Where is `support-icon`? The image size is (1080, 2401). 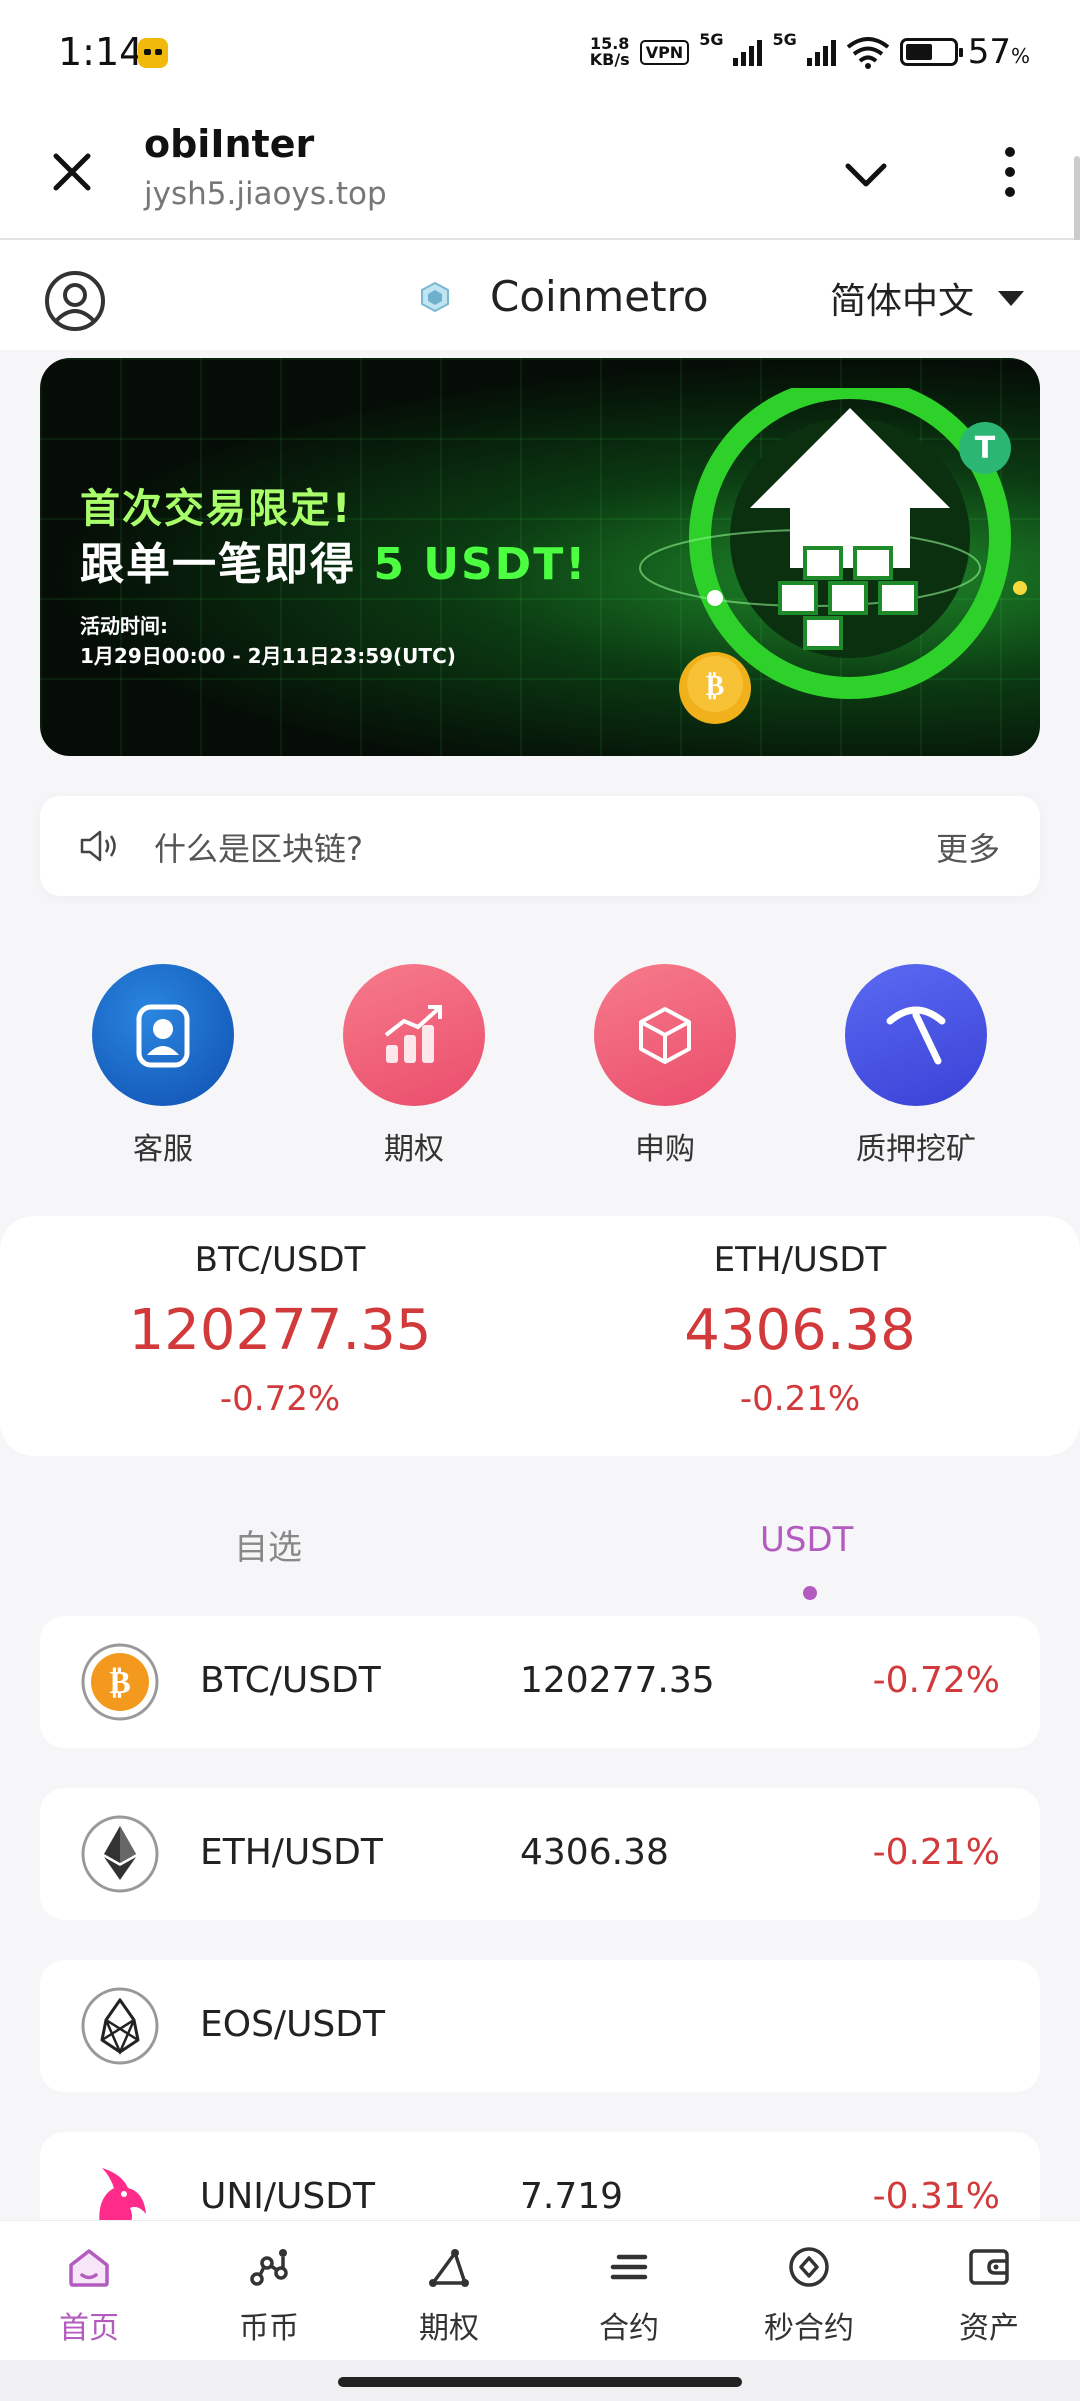
support-icon is located at coordinates (163, 1035).